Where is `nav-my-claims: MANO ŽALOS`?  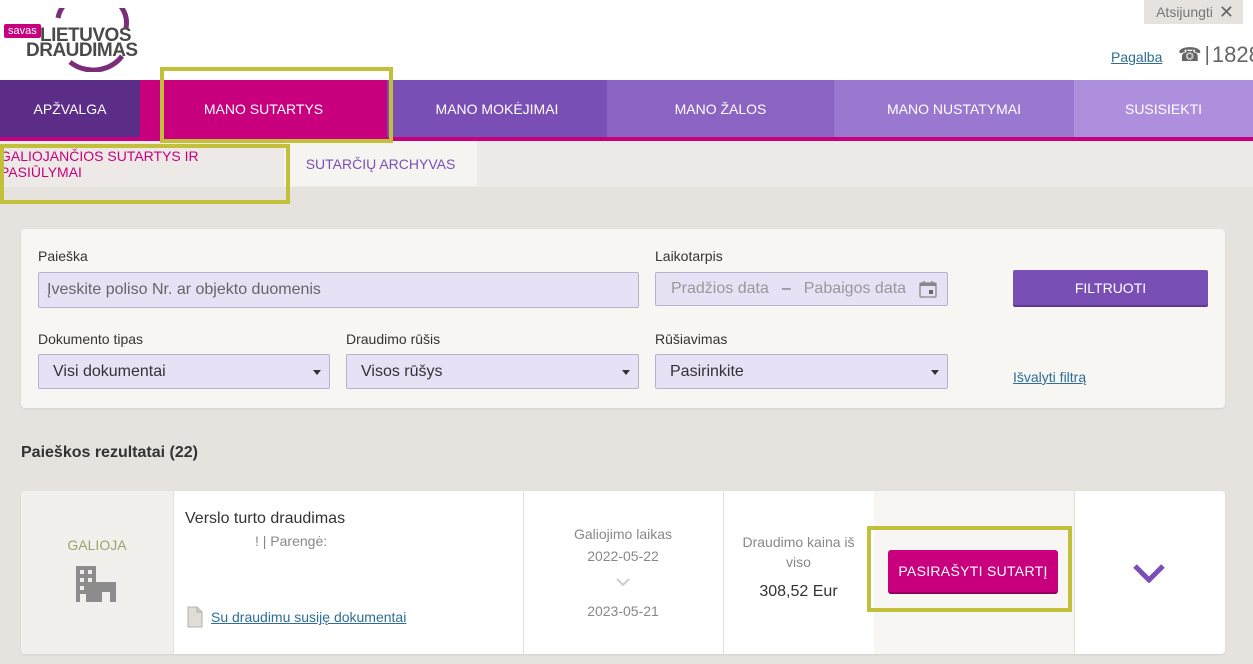
nav-my-claims: MANO ŽALOS is located at coordinates (720, 108).